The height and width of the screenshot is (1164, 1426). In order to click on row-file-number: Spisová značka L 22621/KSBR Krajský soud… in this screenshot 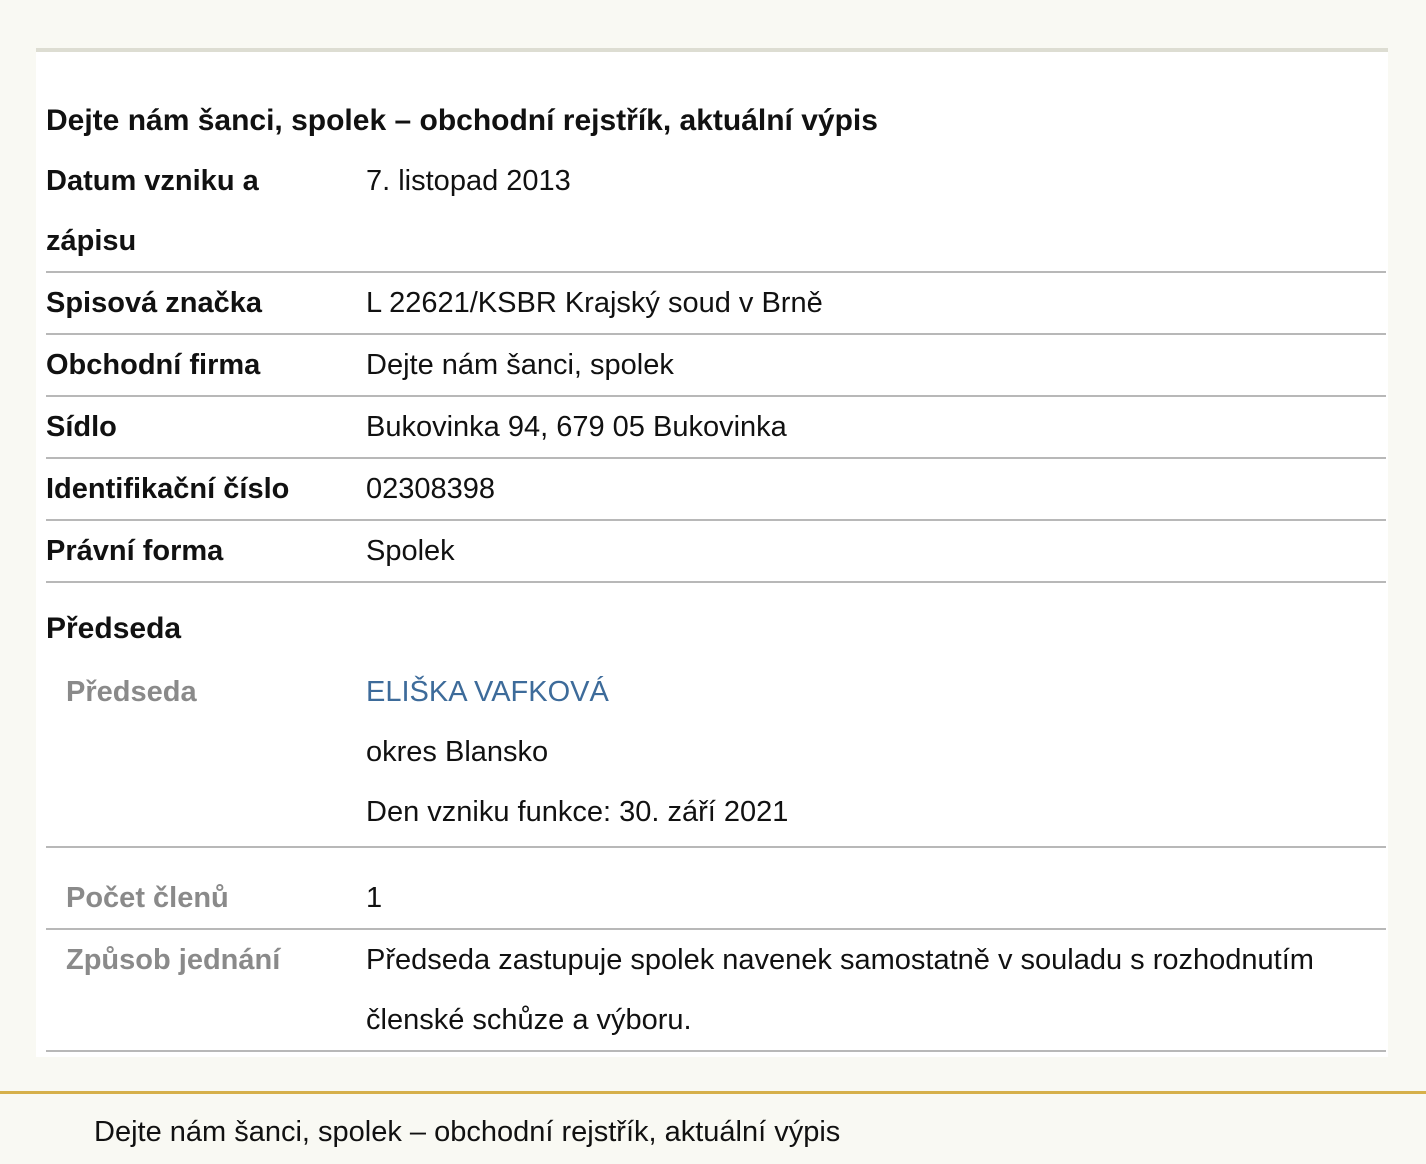, I will do `click(716, 304)`.